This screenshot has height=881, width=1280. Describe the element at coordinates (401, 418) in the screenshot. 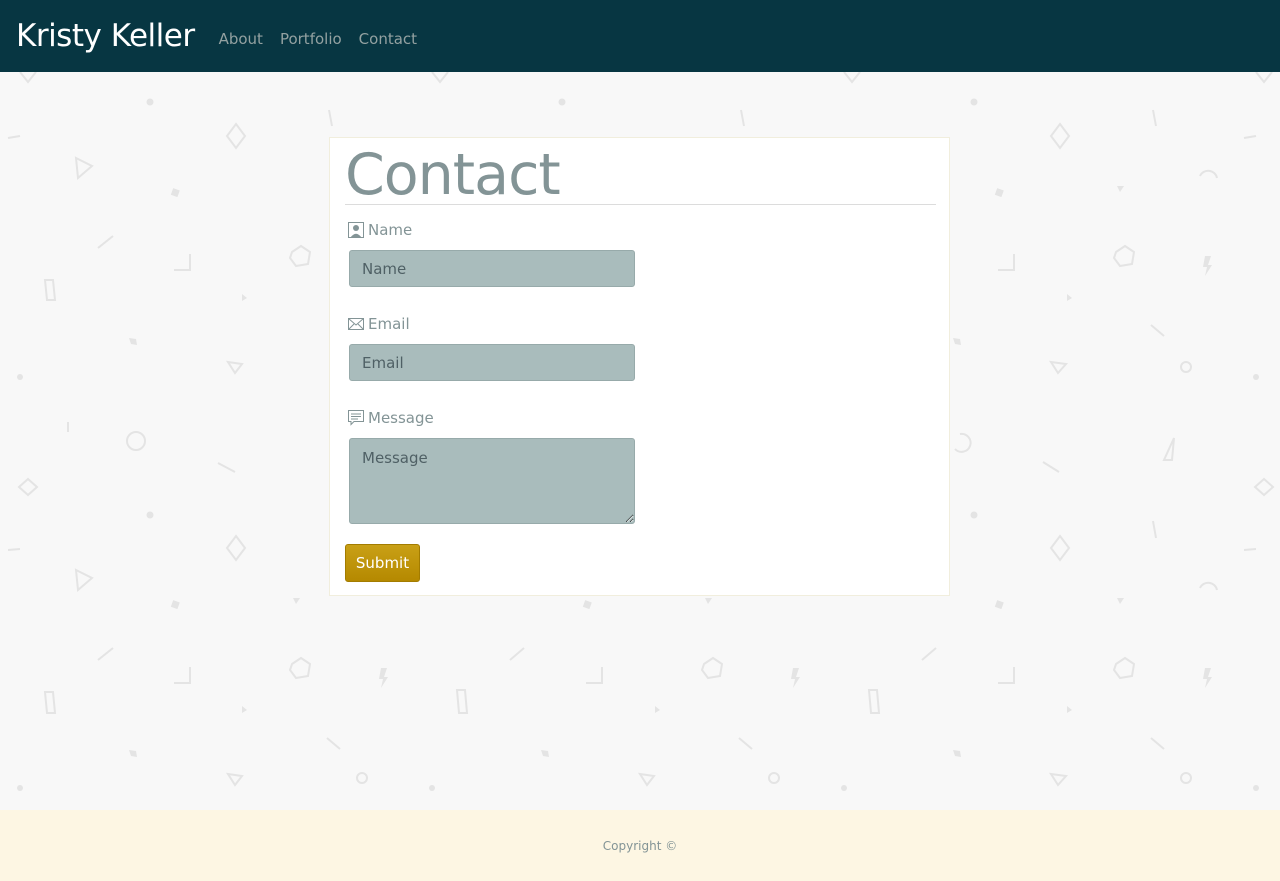

I see `message-label-text: Message` at that location.